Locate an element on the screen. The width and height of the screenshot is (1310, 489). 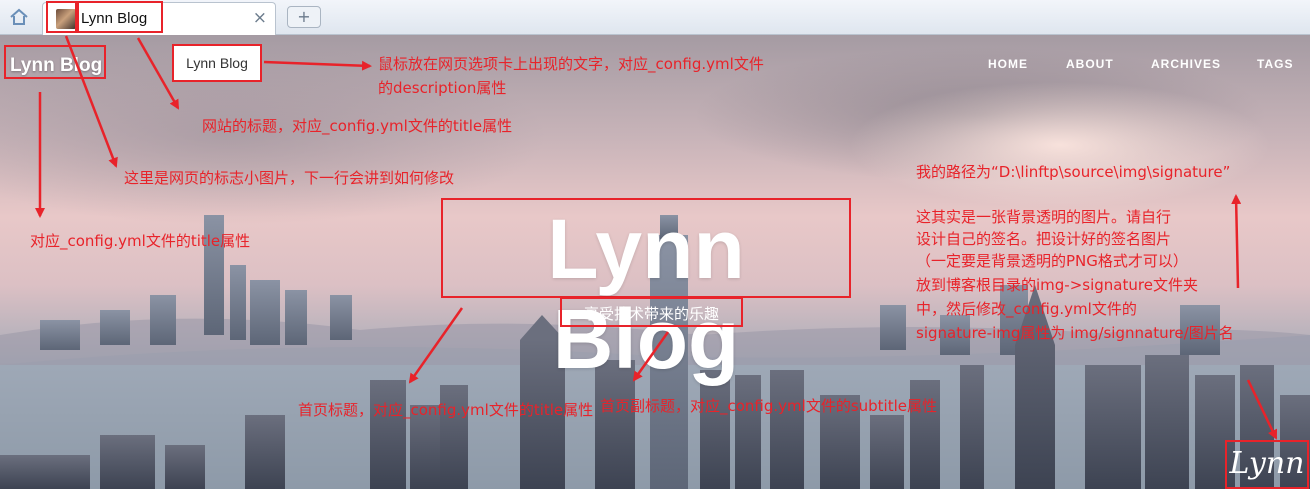
signature-image: Lynn is located at coordinates (1267, 463).